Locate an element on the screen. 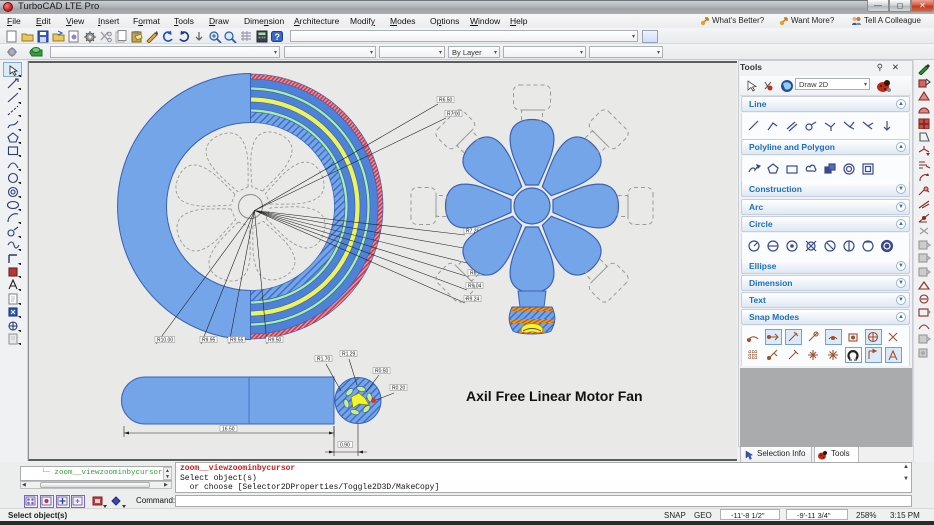 This screenshot has height=525, width=934. svg-text: R10.00 is located at coordinates (165, 341).